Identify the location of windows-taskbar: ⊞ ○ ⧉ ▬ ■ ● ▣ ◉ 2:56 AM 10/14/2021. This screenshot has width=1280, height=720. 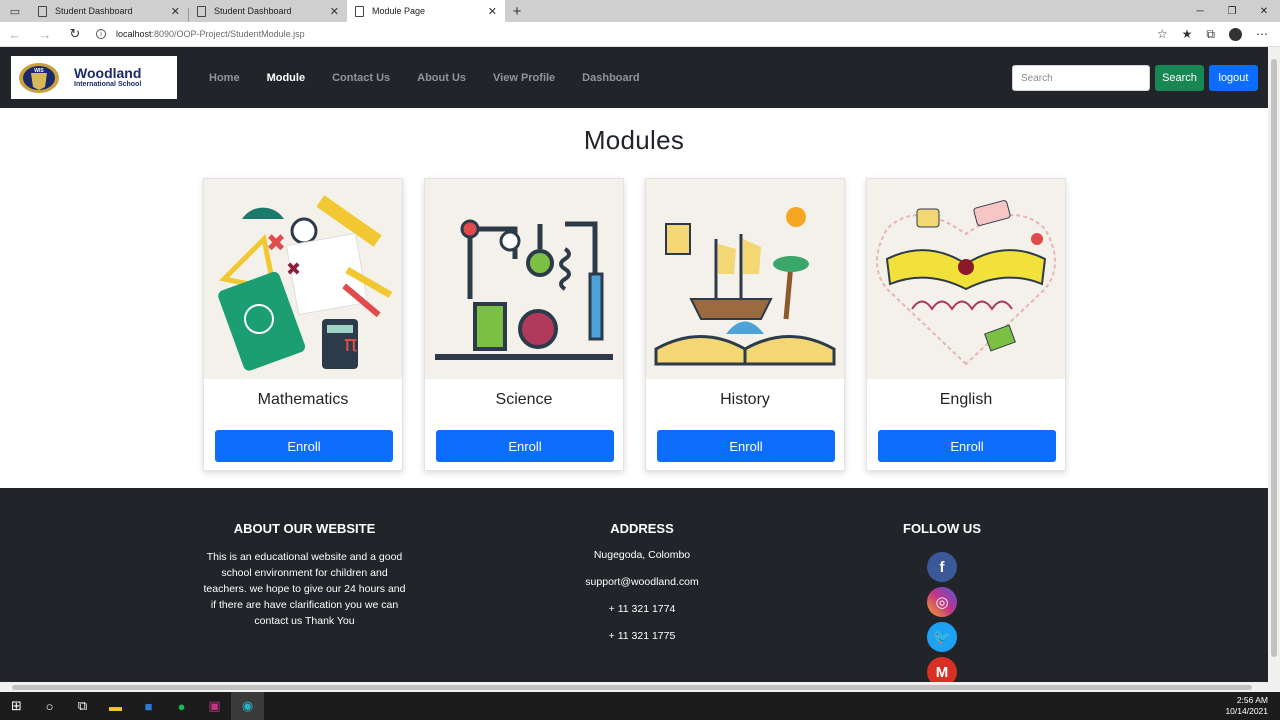
(640, 706).